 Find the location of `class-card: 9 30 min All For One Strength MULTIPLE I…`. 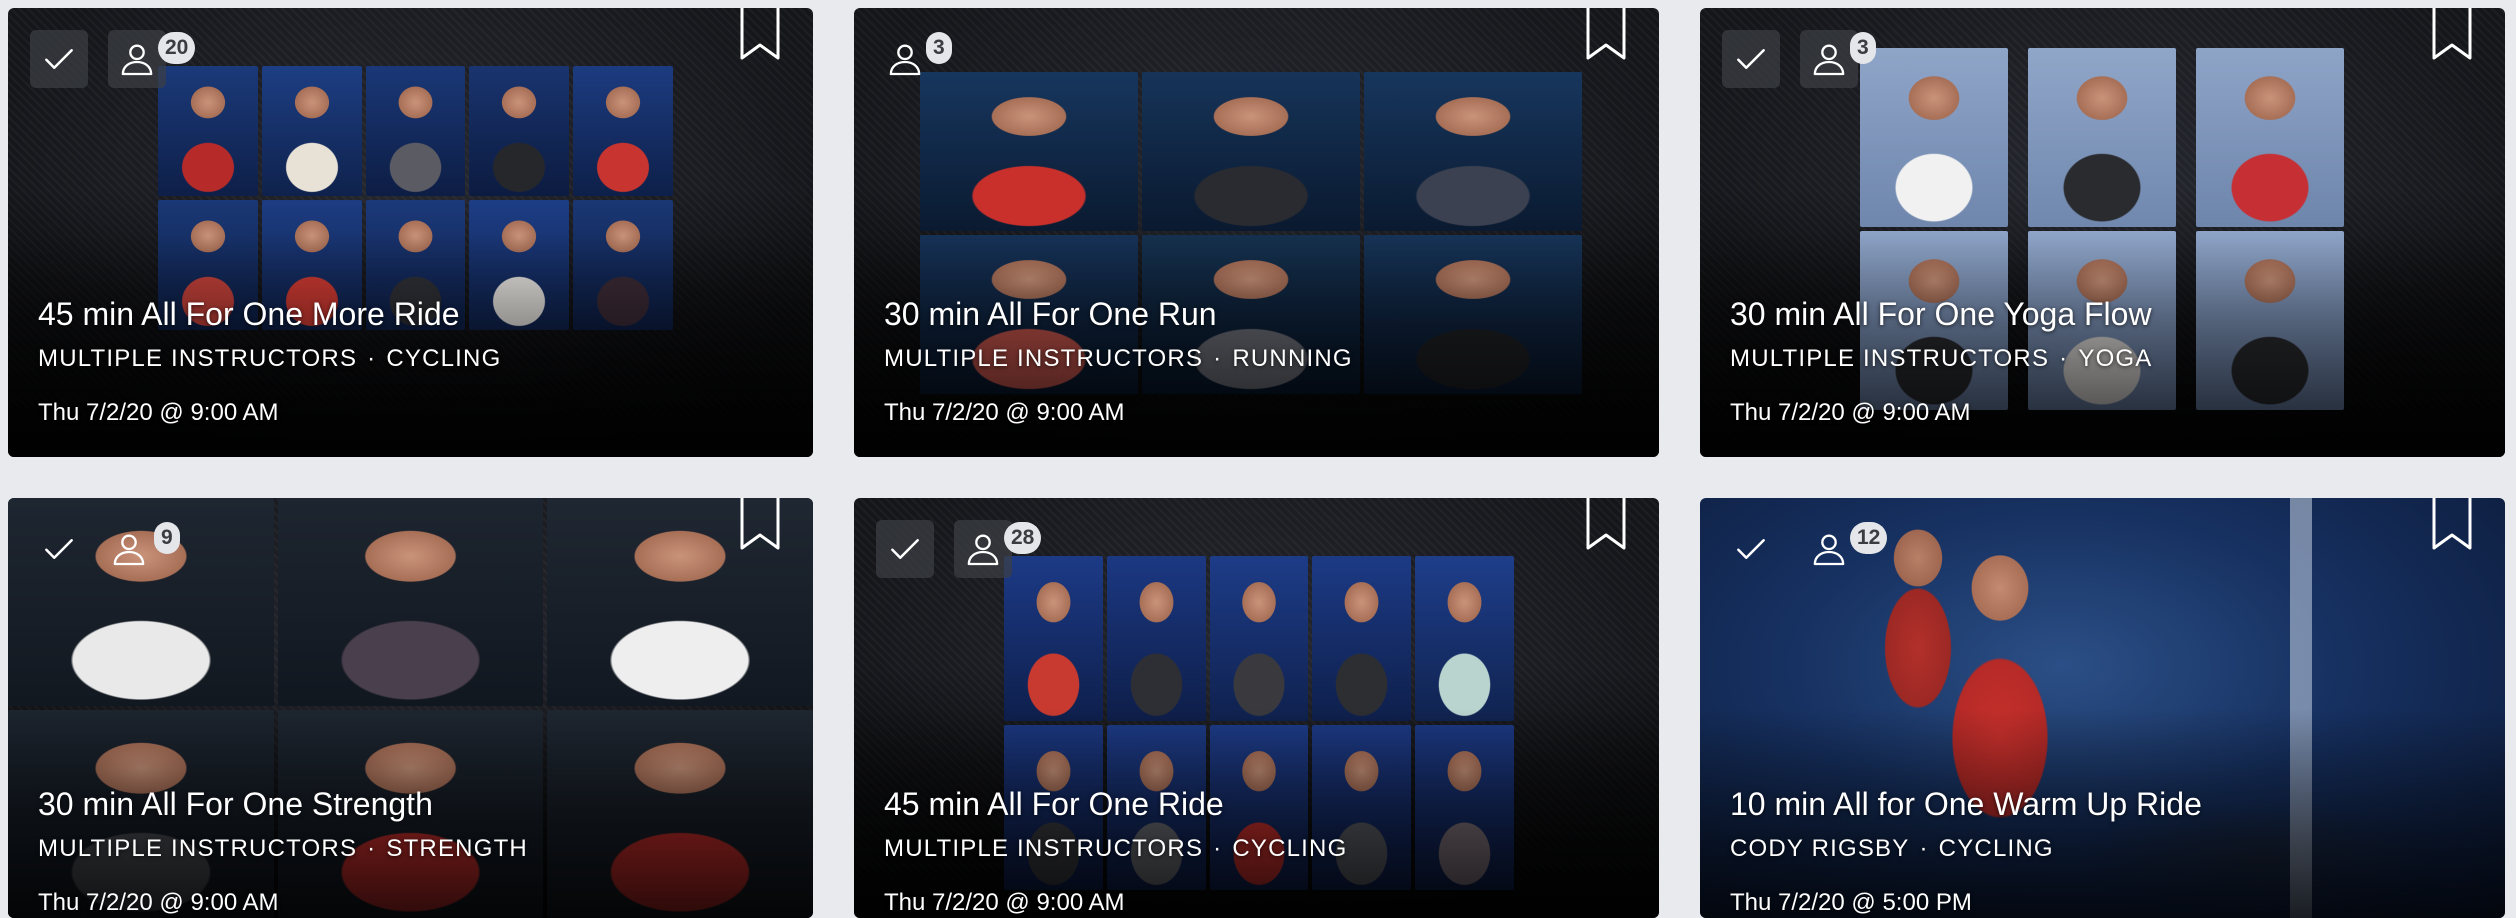

class-card: 9 30 min All For One Strength MULTIPLE I… is located at coordinates (410, 708).